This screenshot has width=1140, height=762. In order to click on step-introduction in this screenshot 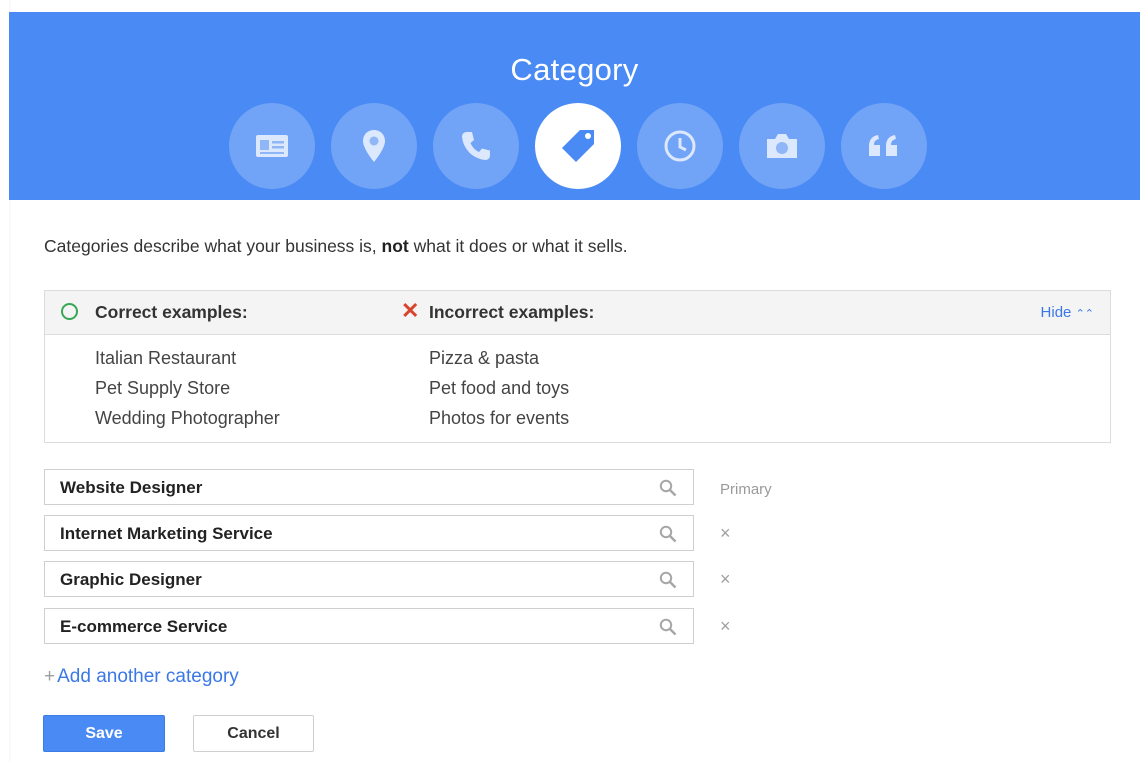, I will do `click(884, 146)`.